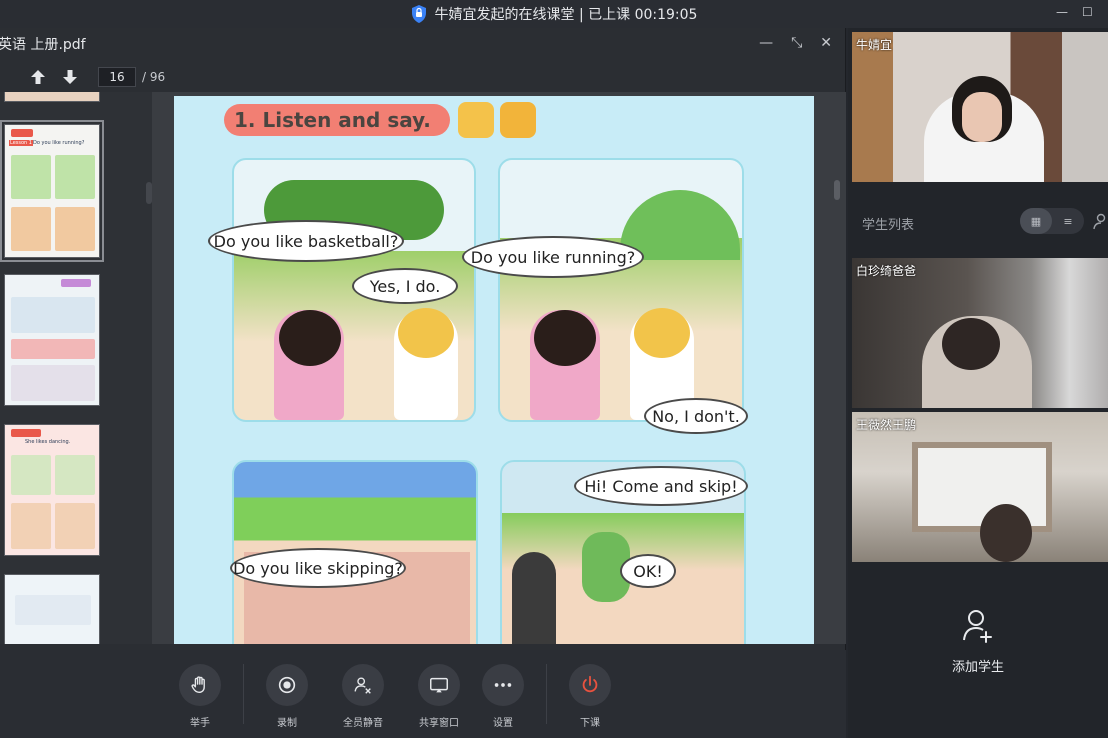 This screenshot has width=1108, height=738. Describe the element at coordinates (1006, 533) in the screenshot. I see `student-head` at that location.